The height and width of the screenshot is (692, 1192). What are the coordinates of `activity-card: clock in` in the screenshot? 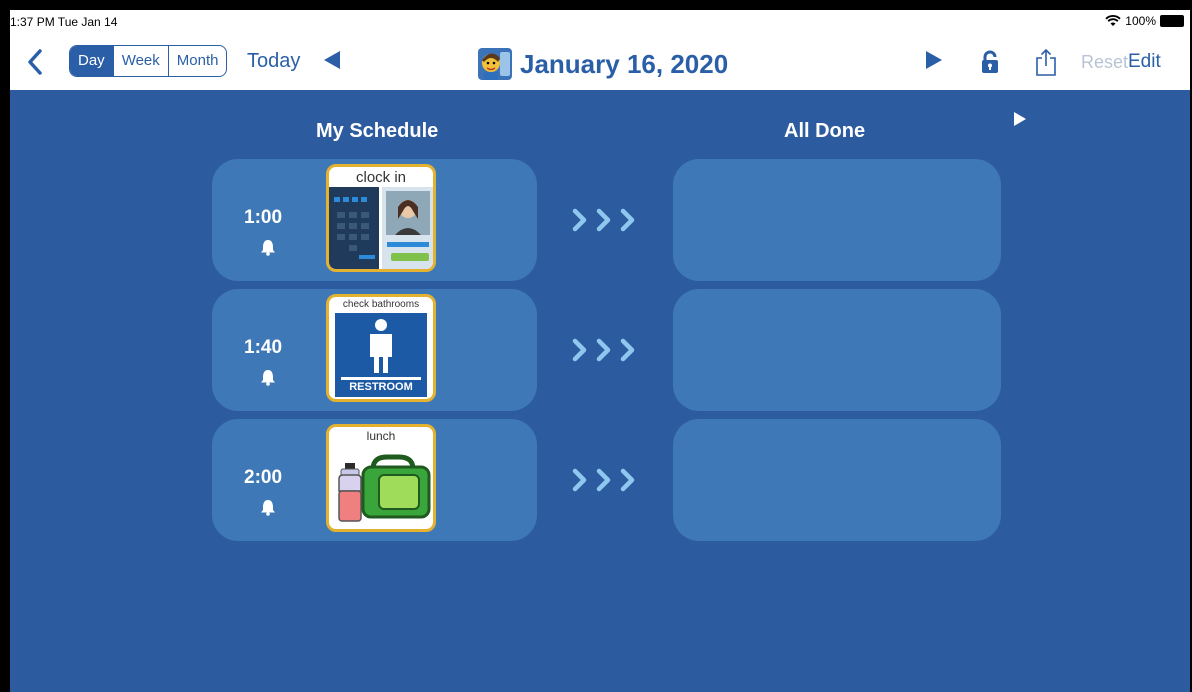 It's located at (381, 218).